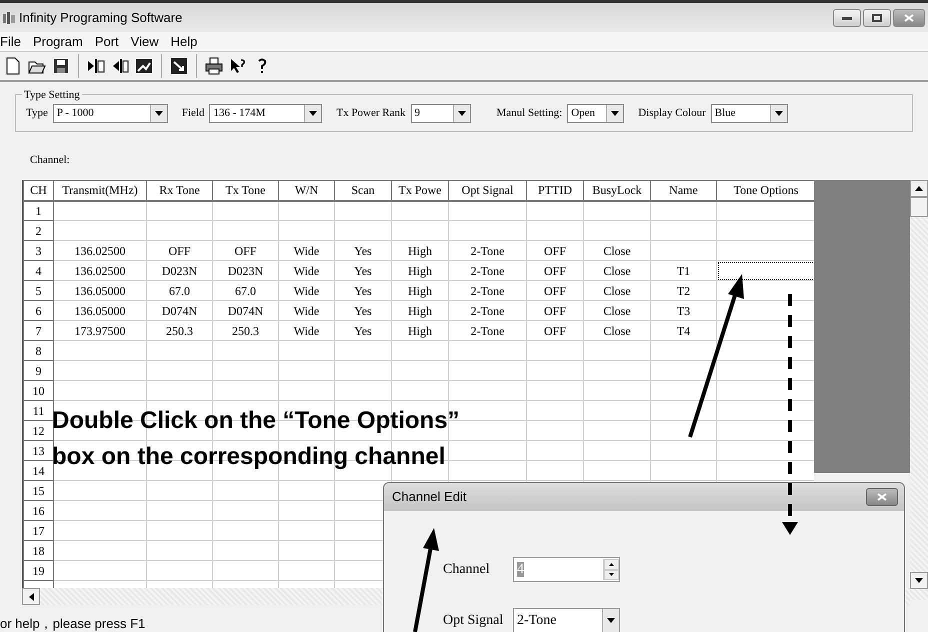 This screenshot has width=928, height=632. Describe the element at coordinates (39, 390) in the screenshot. I see `row-number: 10` at that location.